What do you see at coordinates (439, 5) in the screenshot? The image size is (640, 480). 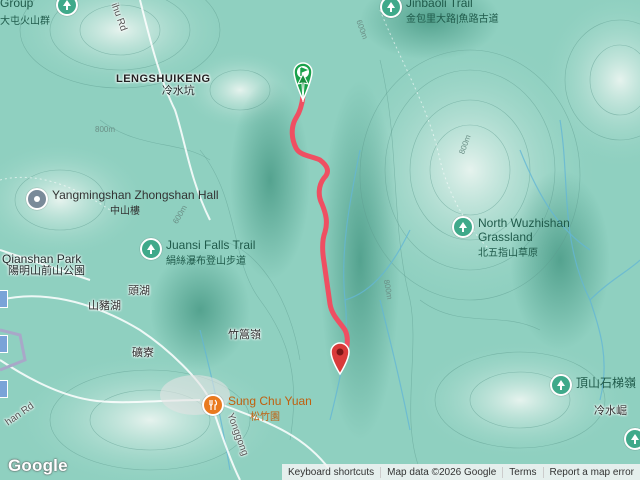 I see `poi-label: Jinbaoli Trail` at bounding box center [439, 5].